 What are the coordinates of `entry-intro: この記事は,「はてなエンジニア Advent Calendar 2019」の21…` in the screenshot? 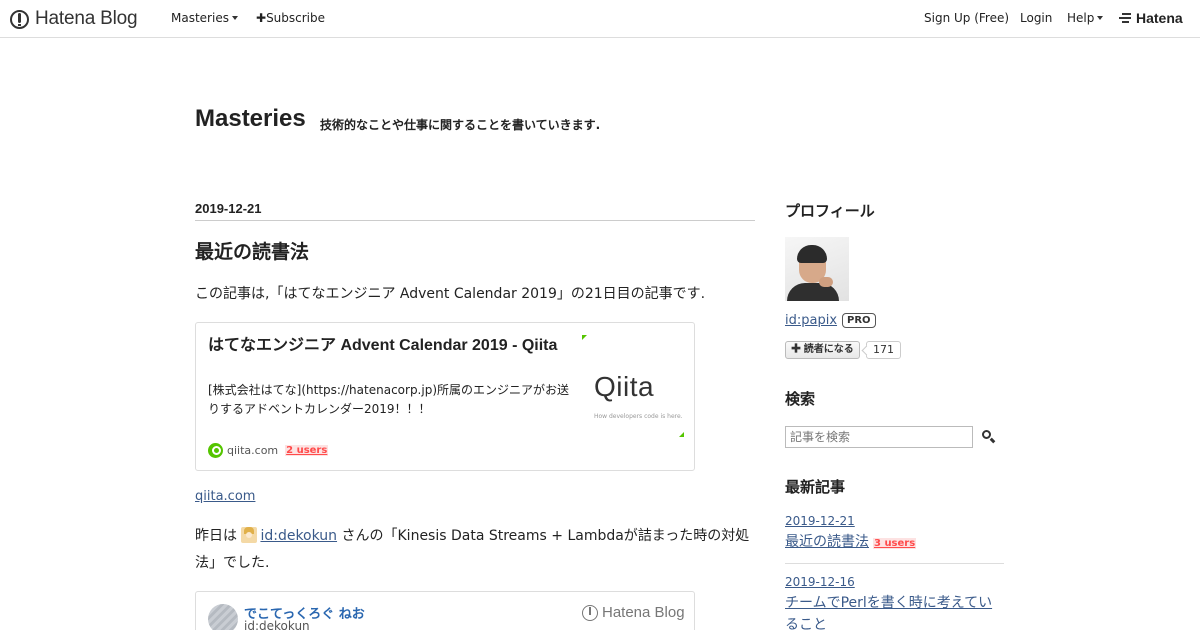 It's located at (450, 294).